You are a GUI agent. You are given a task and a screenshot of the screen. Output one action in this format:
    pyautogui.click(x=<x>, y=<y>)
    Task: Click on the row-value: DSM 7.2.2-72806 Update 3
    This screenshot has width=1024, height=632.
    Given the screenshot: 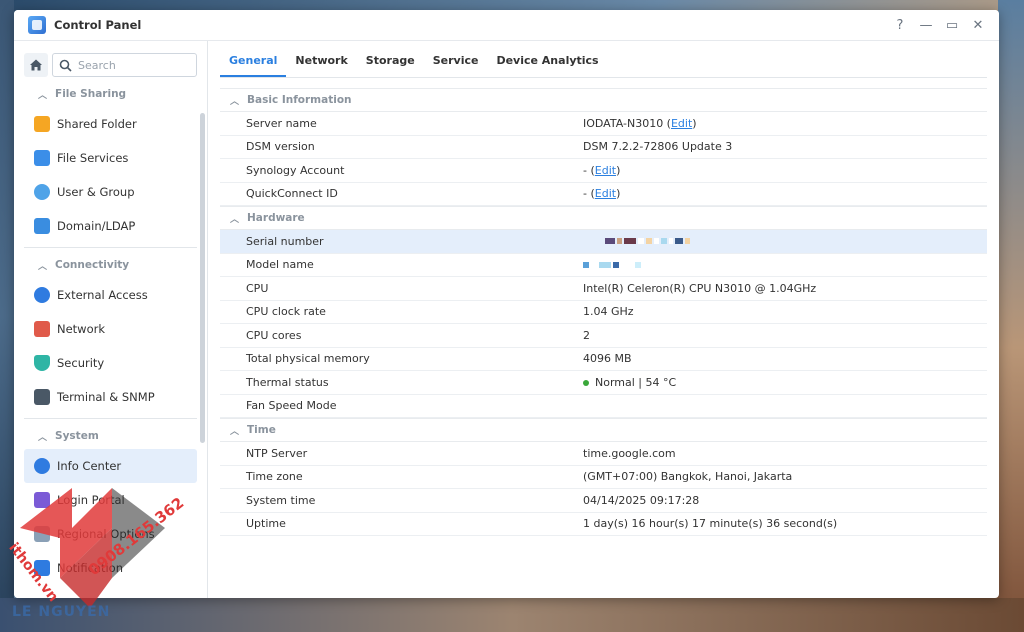 What is the action you would take?
    pyautogui.click(x=658, y=147)
    